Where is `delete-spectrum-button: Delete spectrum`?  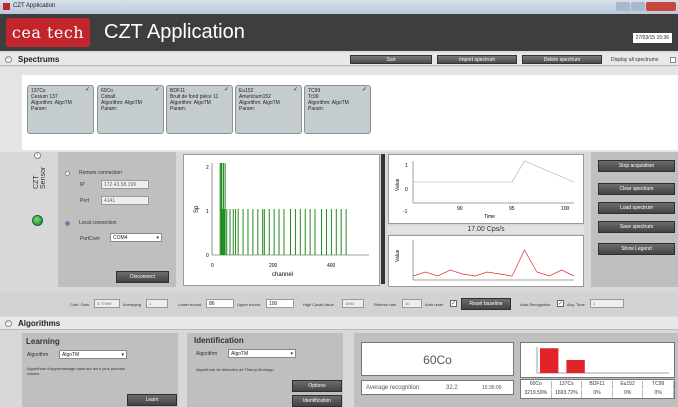 delete-spectrum-button: Delete spectrum is located at coordinates (562, 59).